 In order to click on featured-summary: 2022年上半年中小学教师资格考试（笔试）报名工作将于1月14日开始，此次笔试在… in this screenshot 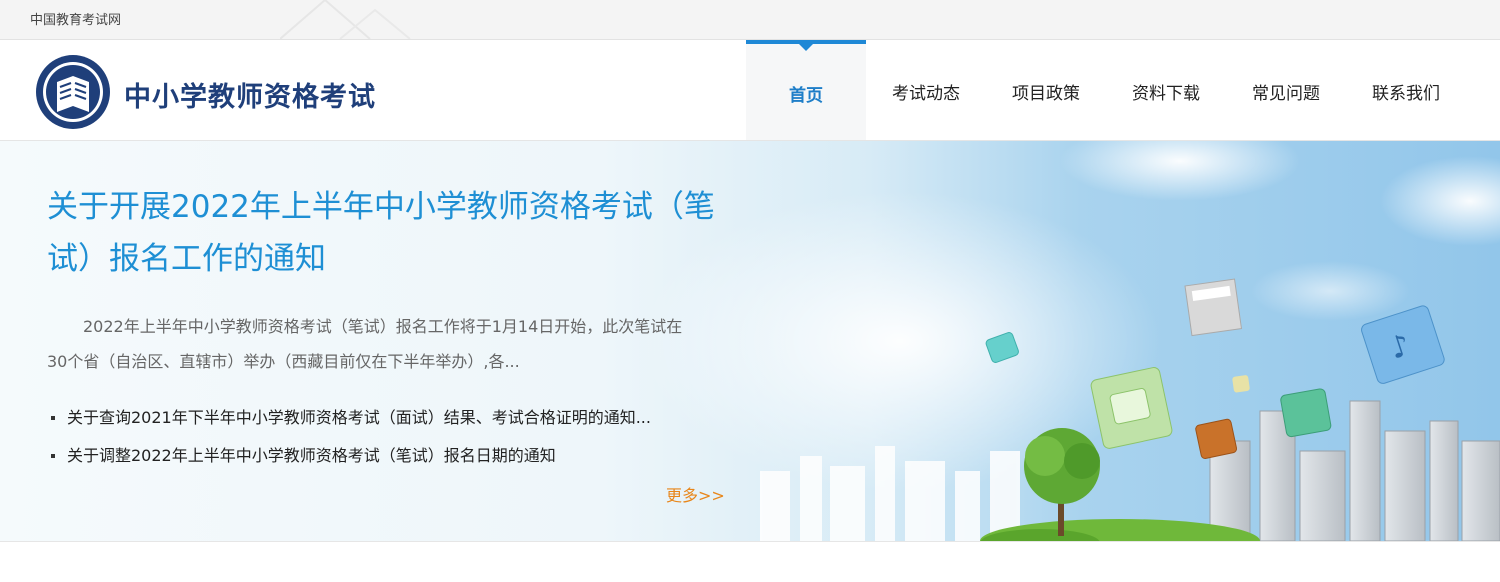, I will do `click(365, 344)`.